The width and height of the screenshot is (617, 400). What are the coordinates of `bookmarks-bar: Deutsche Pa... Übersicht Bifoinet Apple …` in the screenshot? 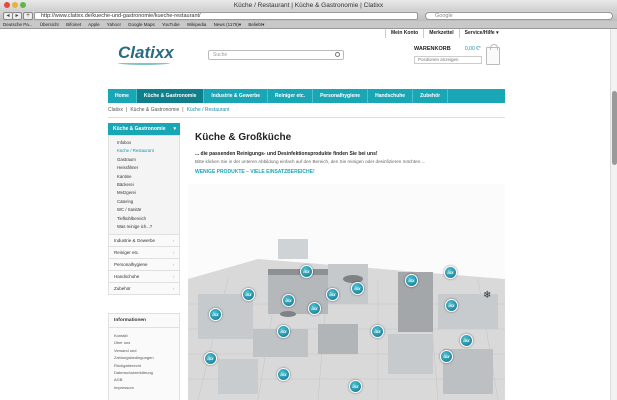 It's located at (308, 25).